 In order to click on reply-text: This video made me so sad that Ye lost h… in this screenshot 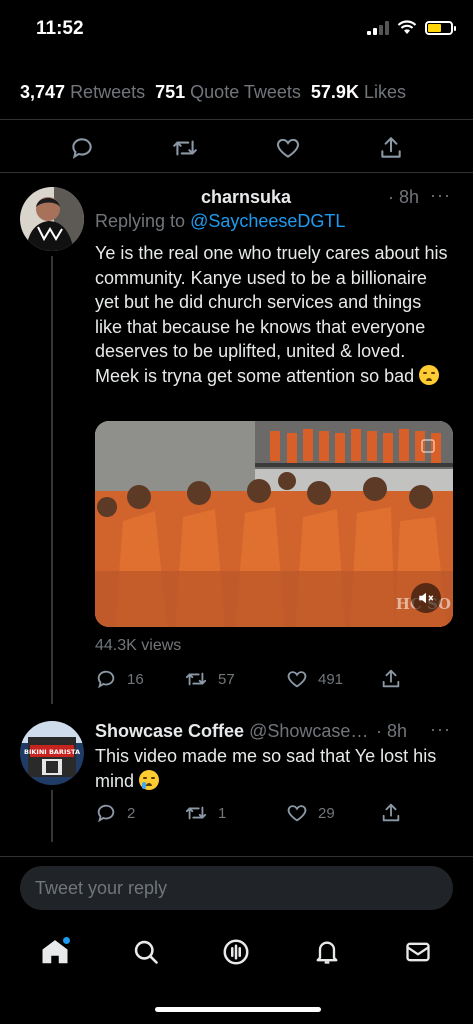, I will do `click(266, 768)`.